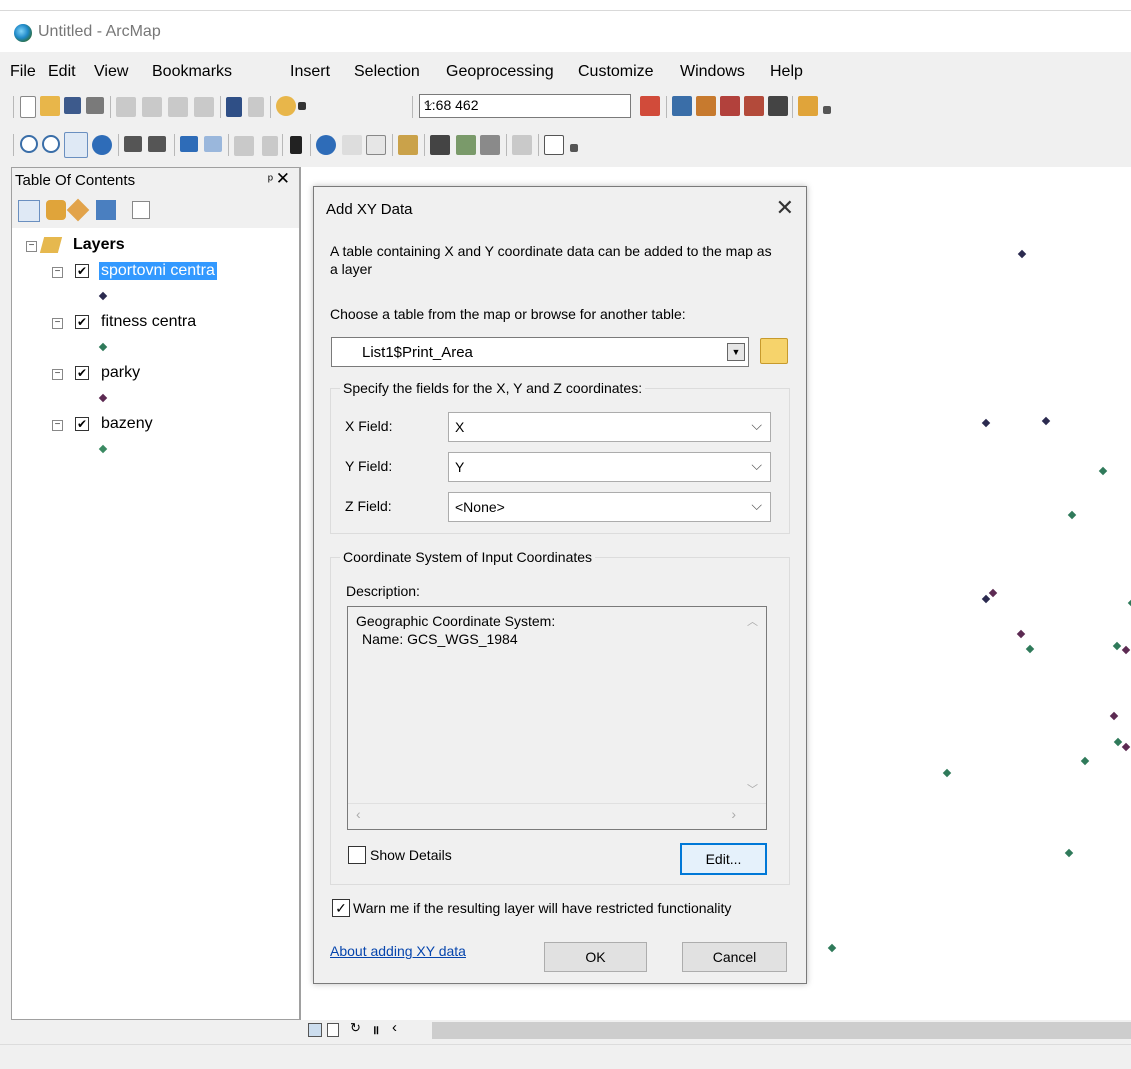 The image size is (1131, 1069). I want to click on warn-restricted-checkbox: ✓, so click(341, 908).